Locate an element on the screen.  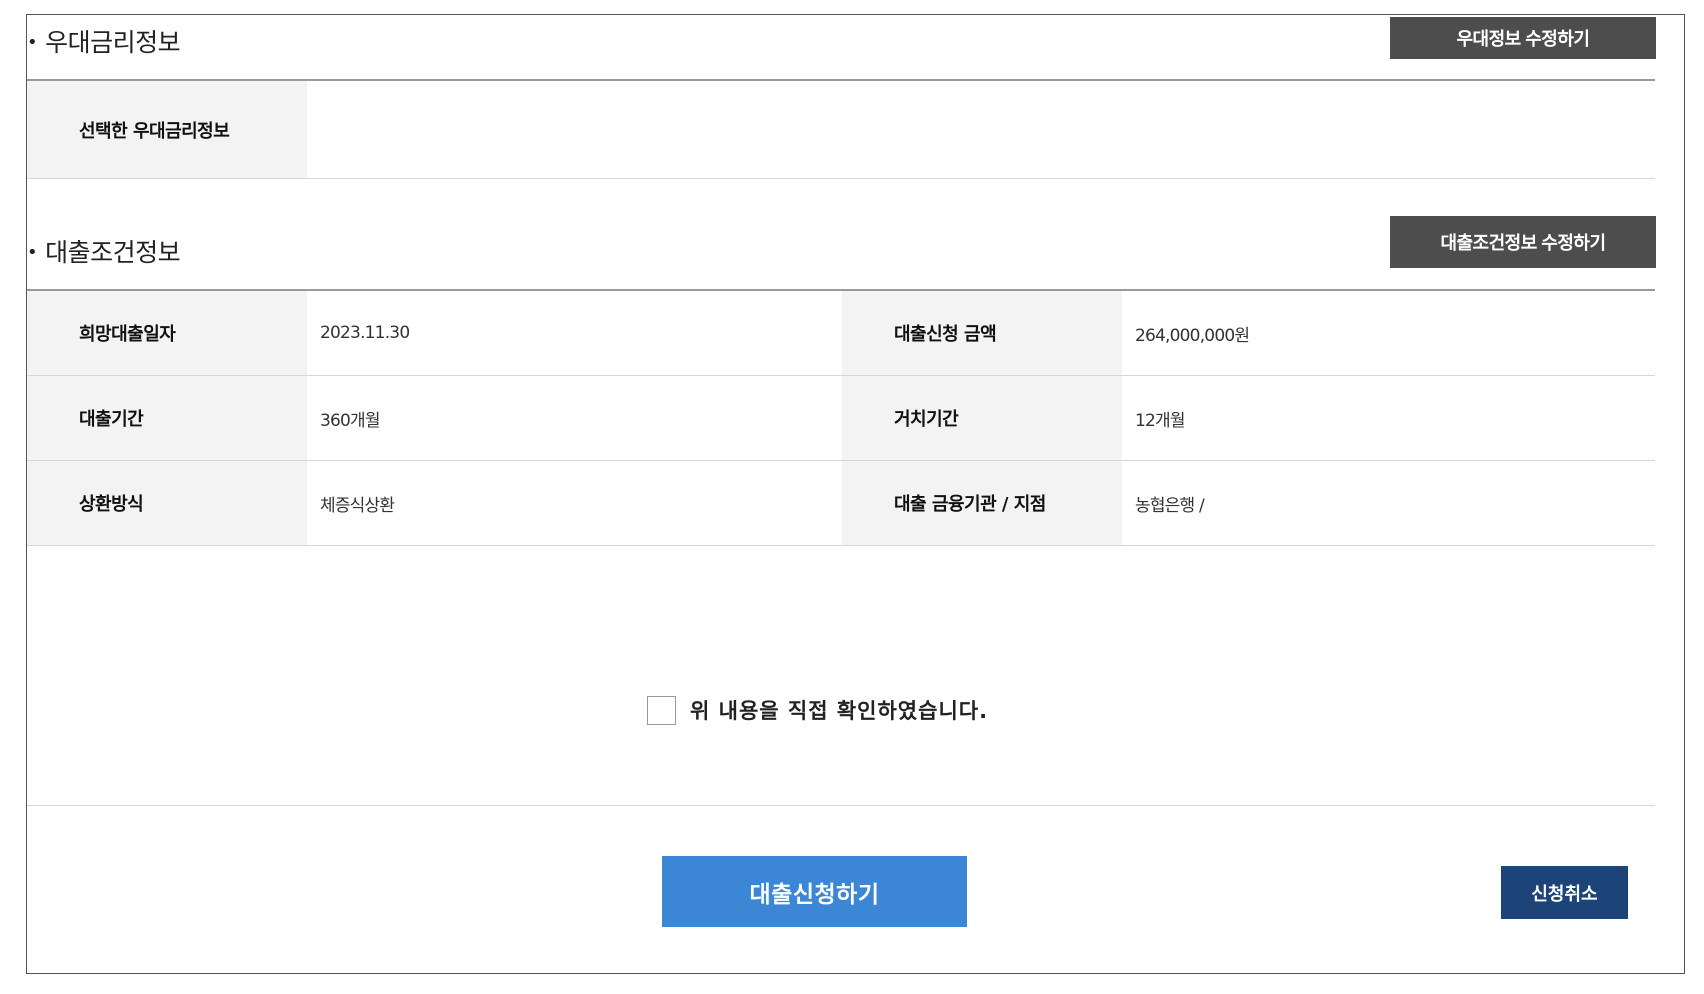
submit-loan-button: 대출신청하기 is located at coordinates (814, 891).